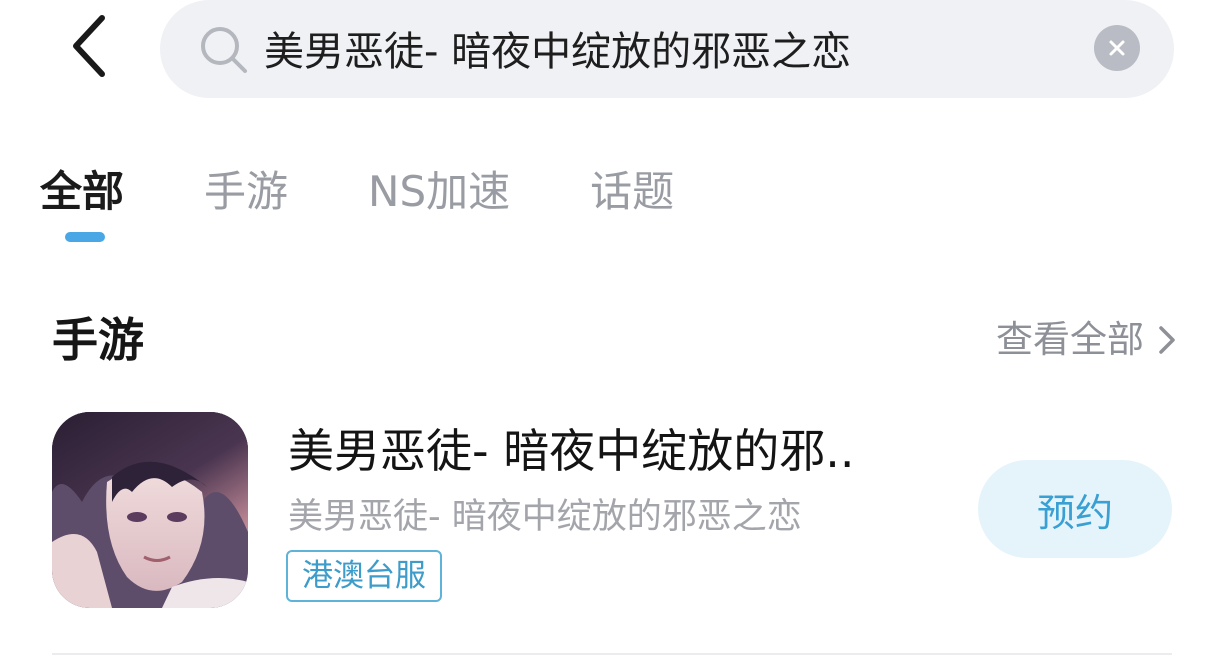 The width and height of the screenshot is (1224, 657). I want to click on tab-mobile-games: 手游, so click(246, 207).